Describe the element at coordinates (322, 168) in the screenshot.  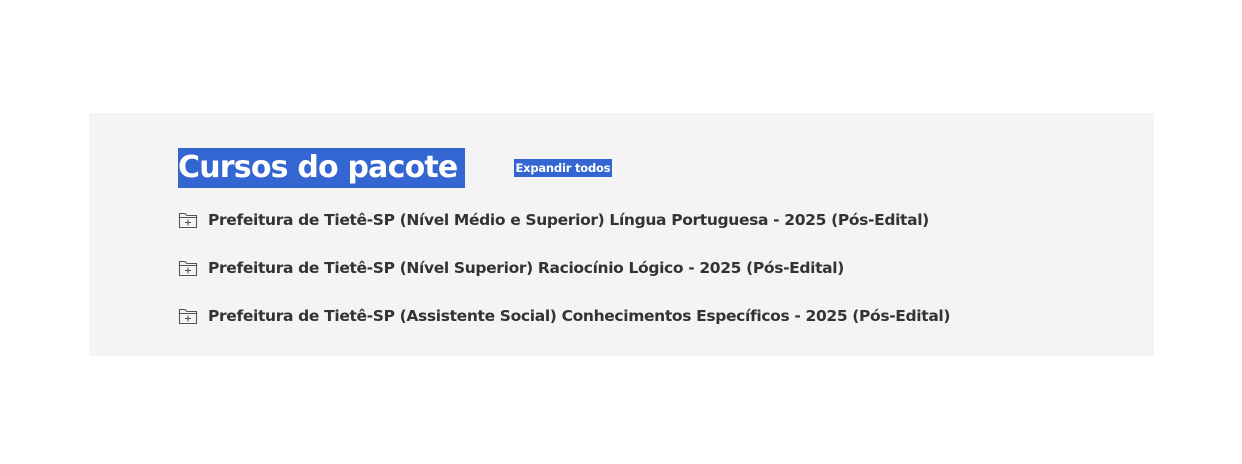
I see `section-title: Cursos do pacote` at that location.